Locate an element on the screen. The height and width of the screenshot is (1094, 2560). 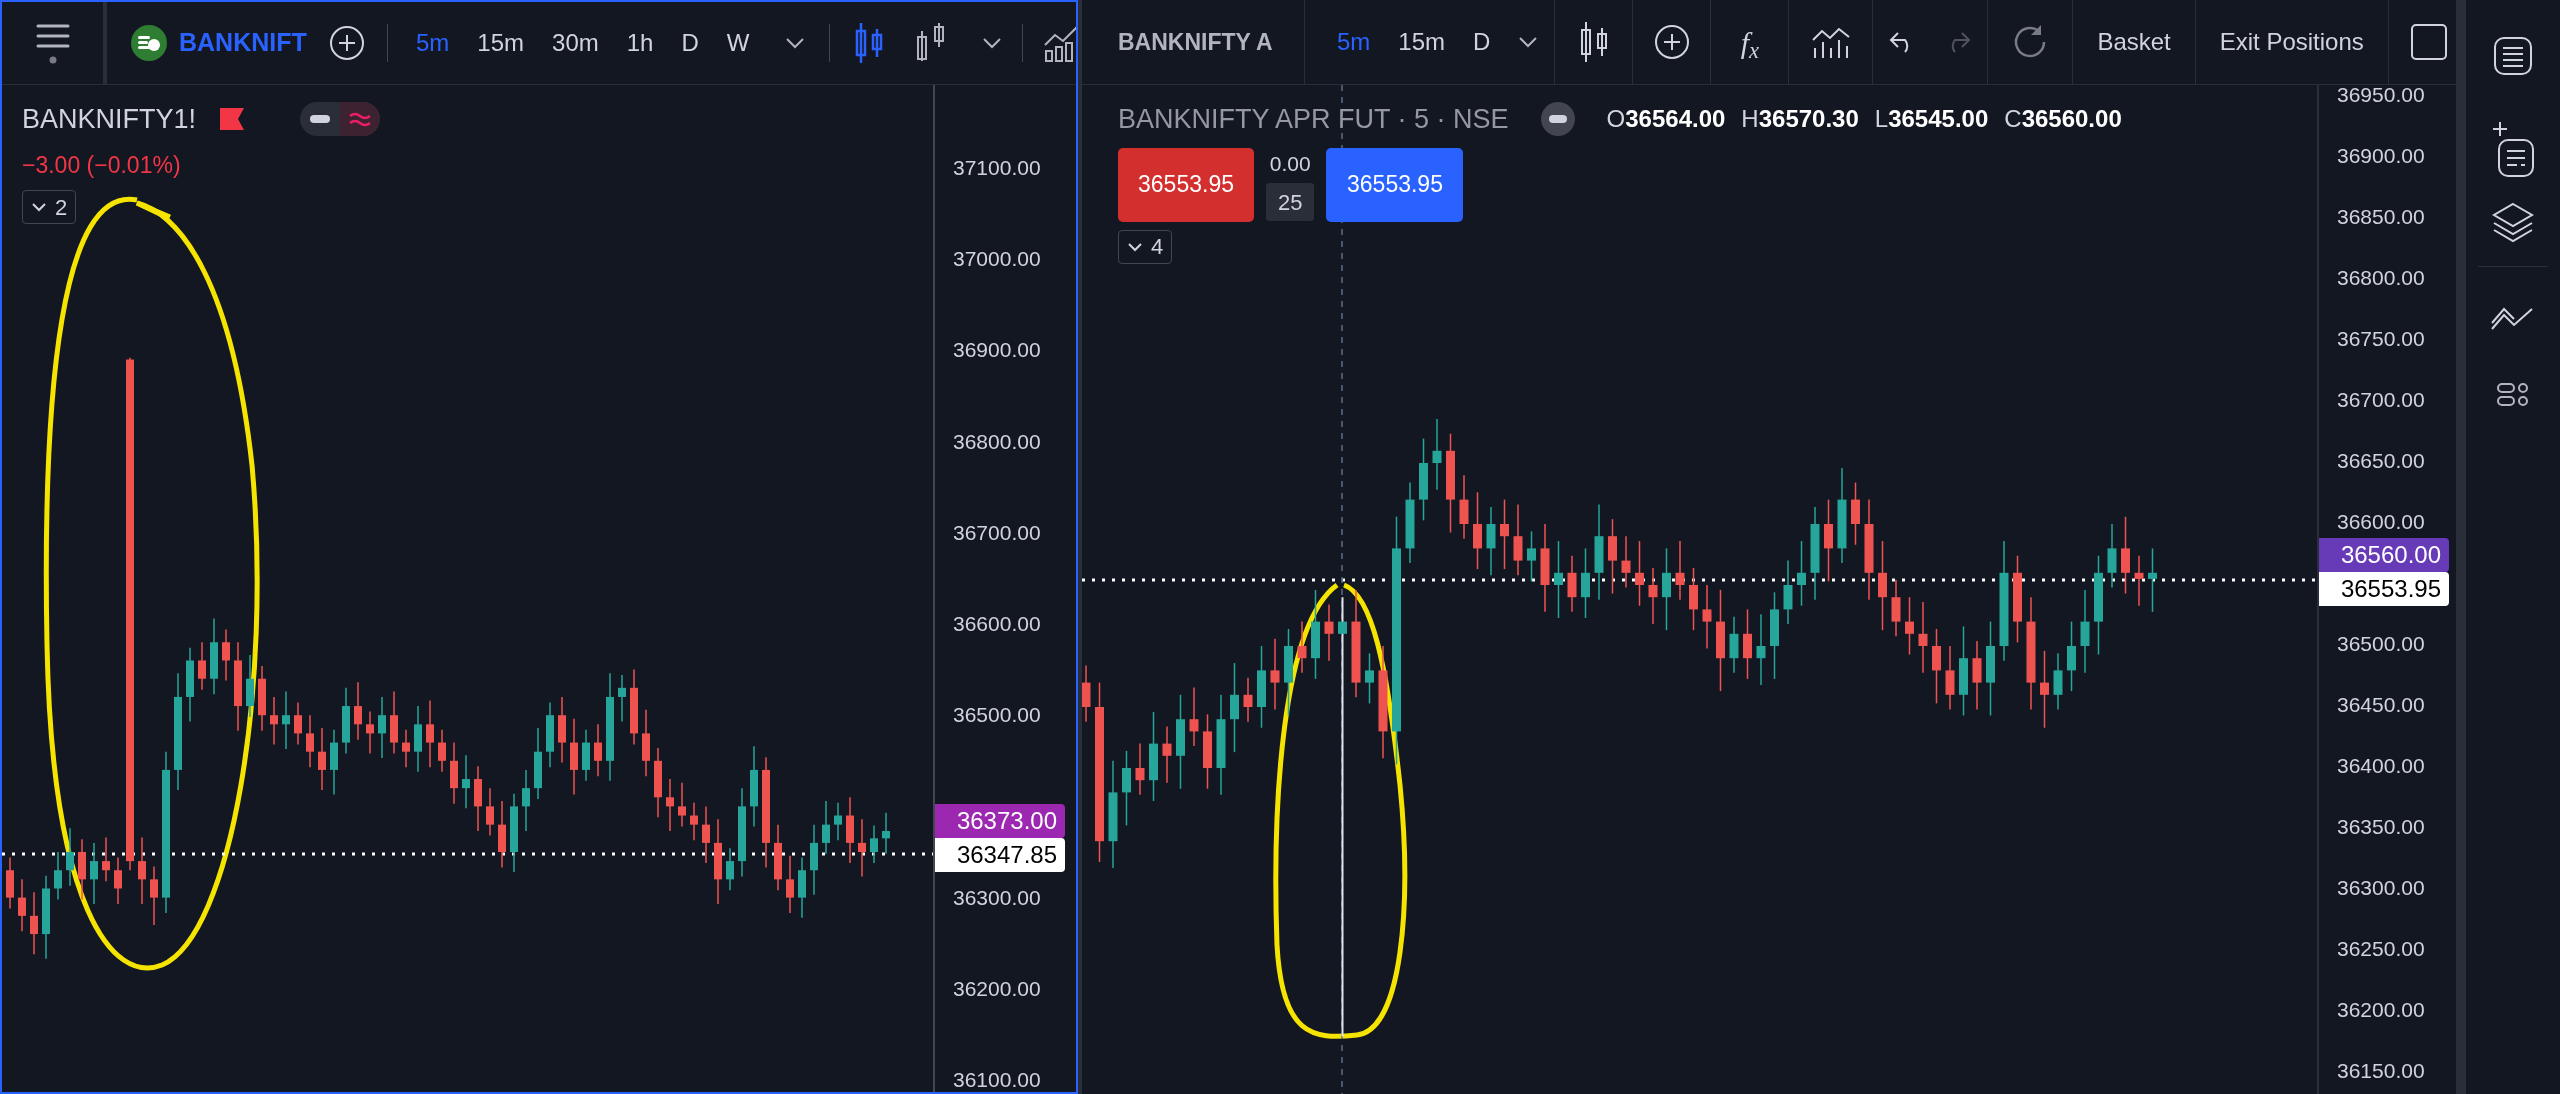
price-label: 36400.00 is located at coordinates (2381, 766).